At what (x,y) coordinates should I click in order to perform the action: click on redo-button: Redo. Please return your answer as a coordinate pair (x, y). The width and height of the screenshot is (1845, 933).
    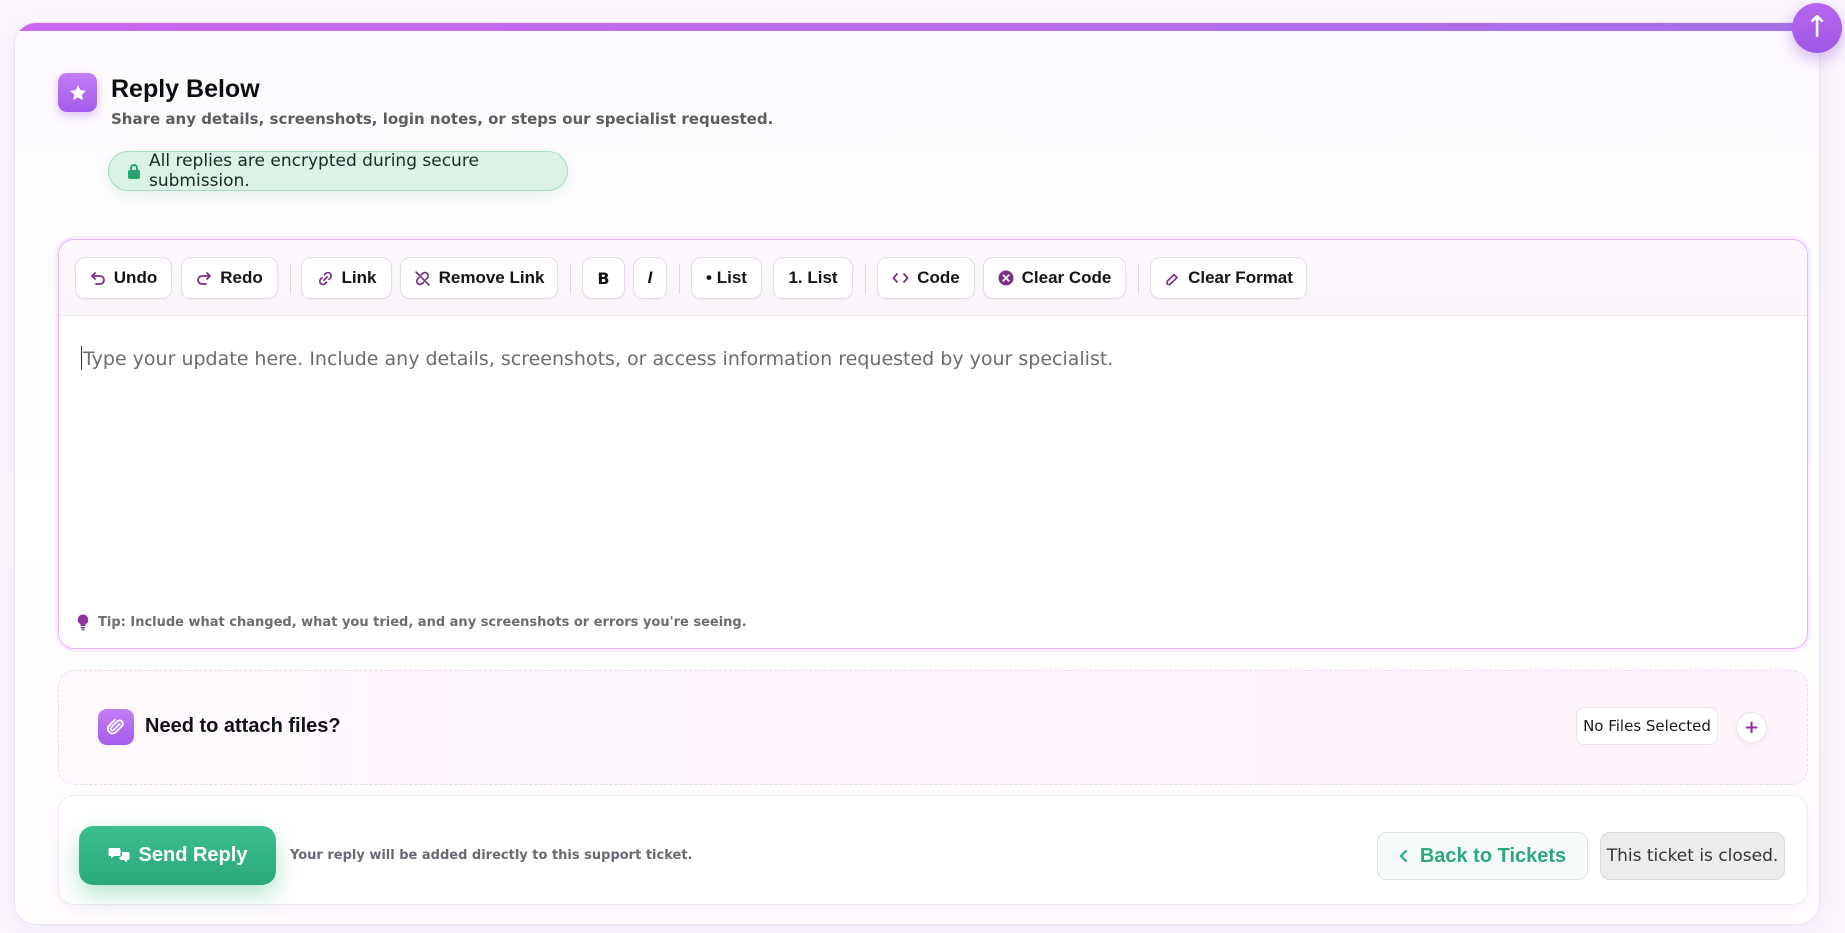
    Looking at the image, I should click on (229, 278).